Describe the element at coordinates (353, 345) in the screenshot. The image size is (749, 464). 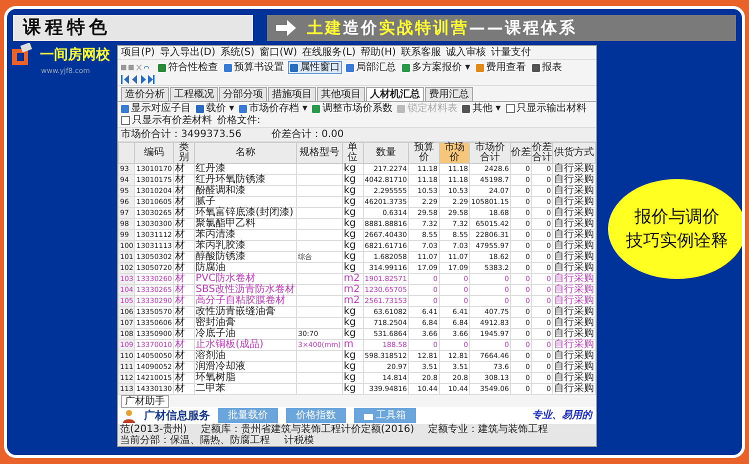
I see `table-cell: m` at that location.